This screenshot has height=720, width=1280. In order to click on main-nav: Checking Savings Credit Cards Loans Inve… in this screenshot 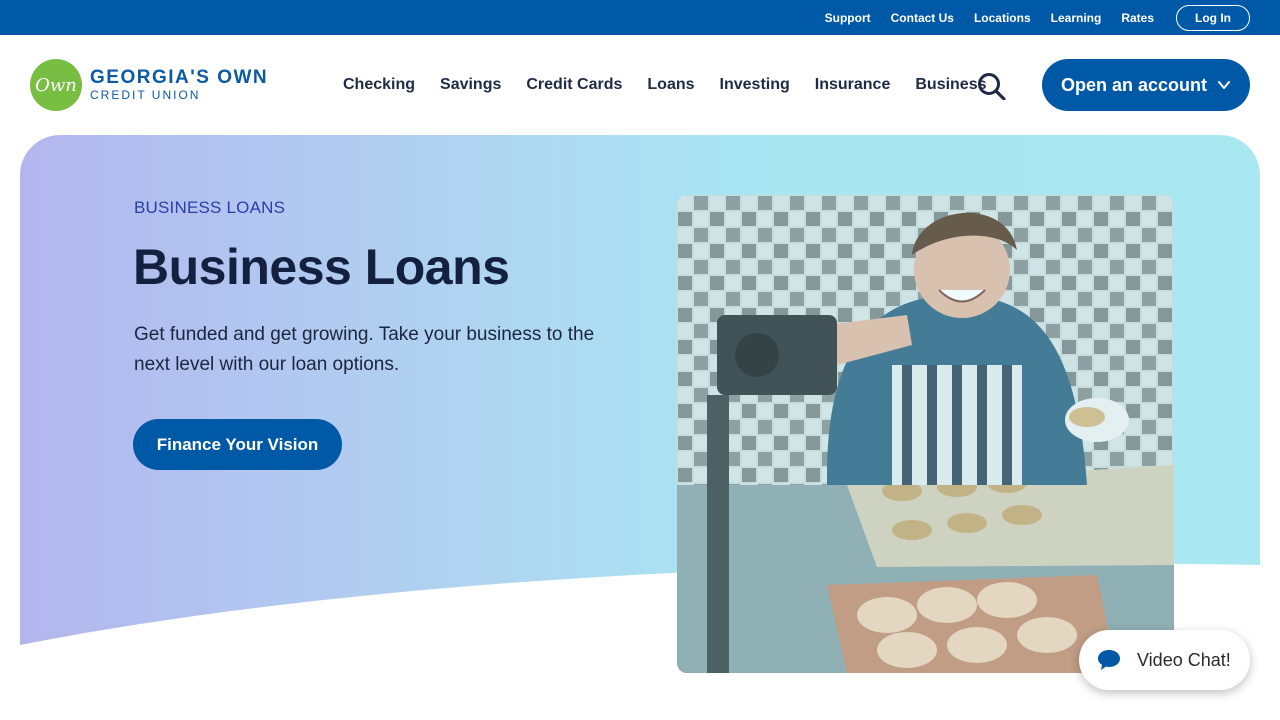, I will do `click(677, 85)`.